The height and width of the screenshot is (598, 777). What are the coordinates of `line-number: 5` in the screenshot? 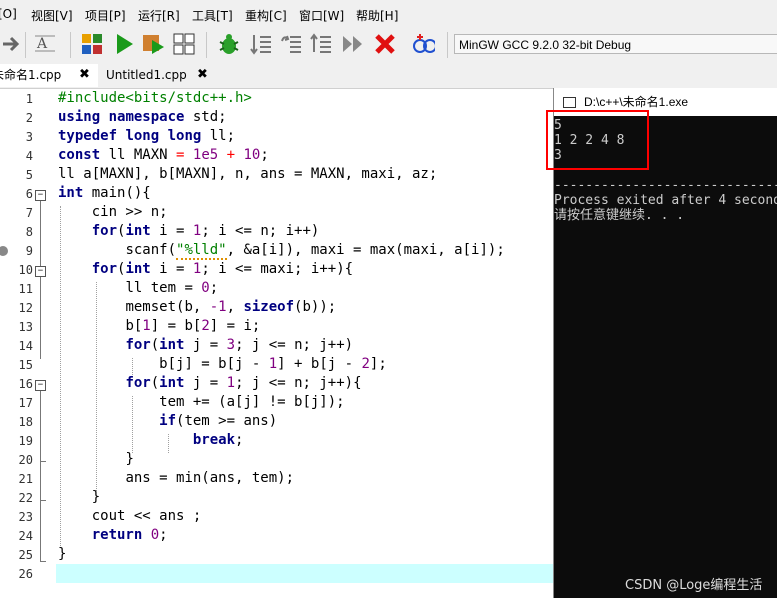 It's located at (29, 175).